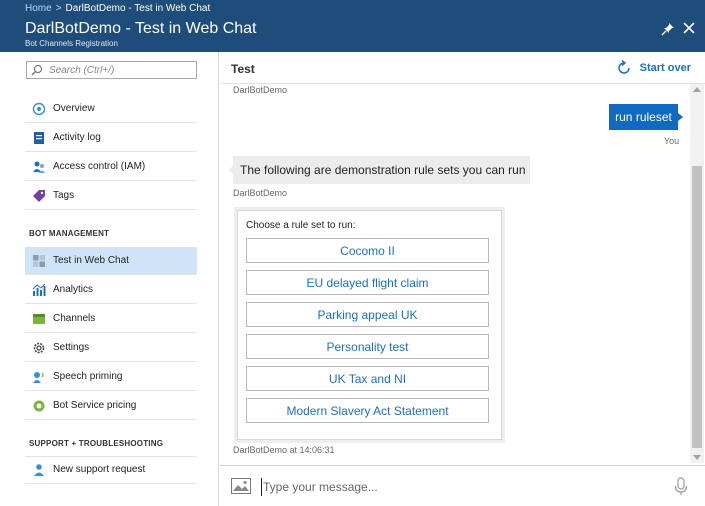 The image size is (705, 506). What do you see at coordinates (697, 307) in the screenshot?
I see `scrollbar-thumb` at bounding box center [697, 307].